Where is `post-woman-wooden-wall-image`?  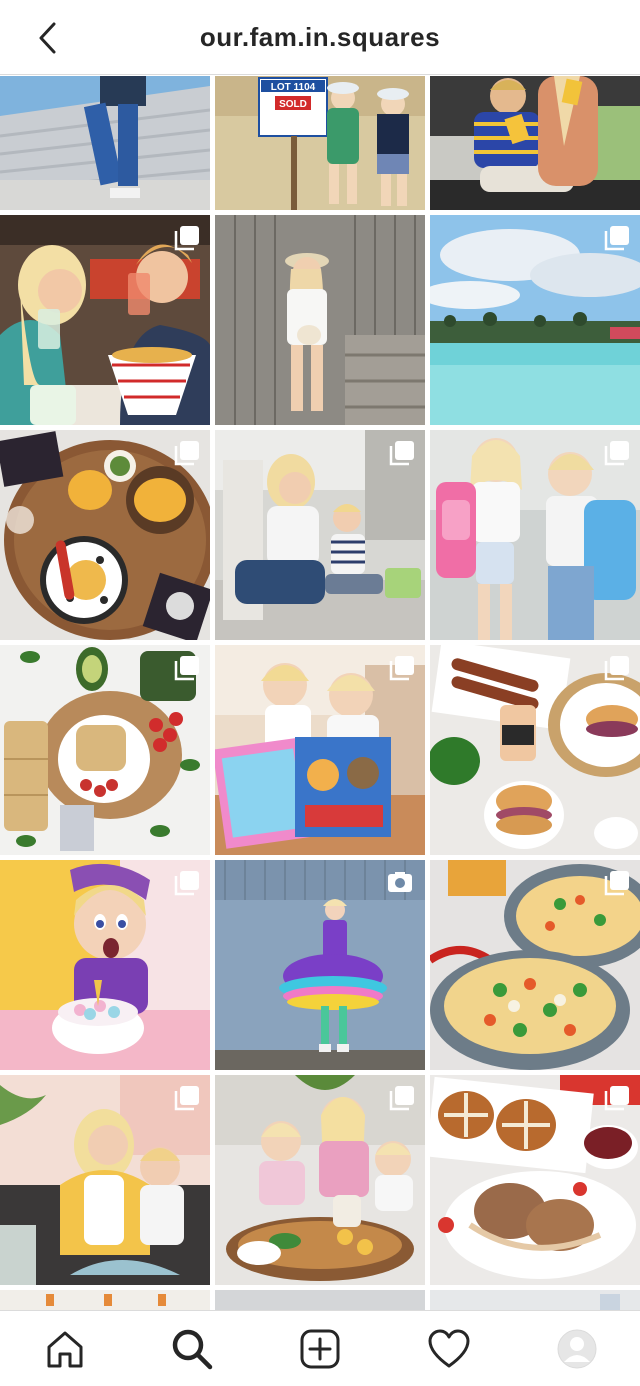
post-woman-wooden-wall-image is located at coordinates (320, 320).